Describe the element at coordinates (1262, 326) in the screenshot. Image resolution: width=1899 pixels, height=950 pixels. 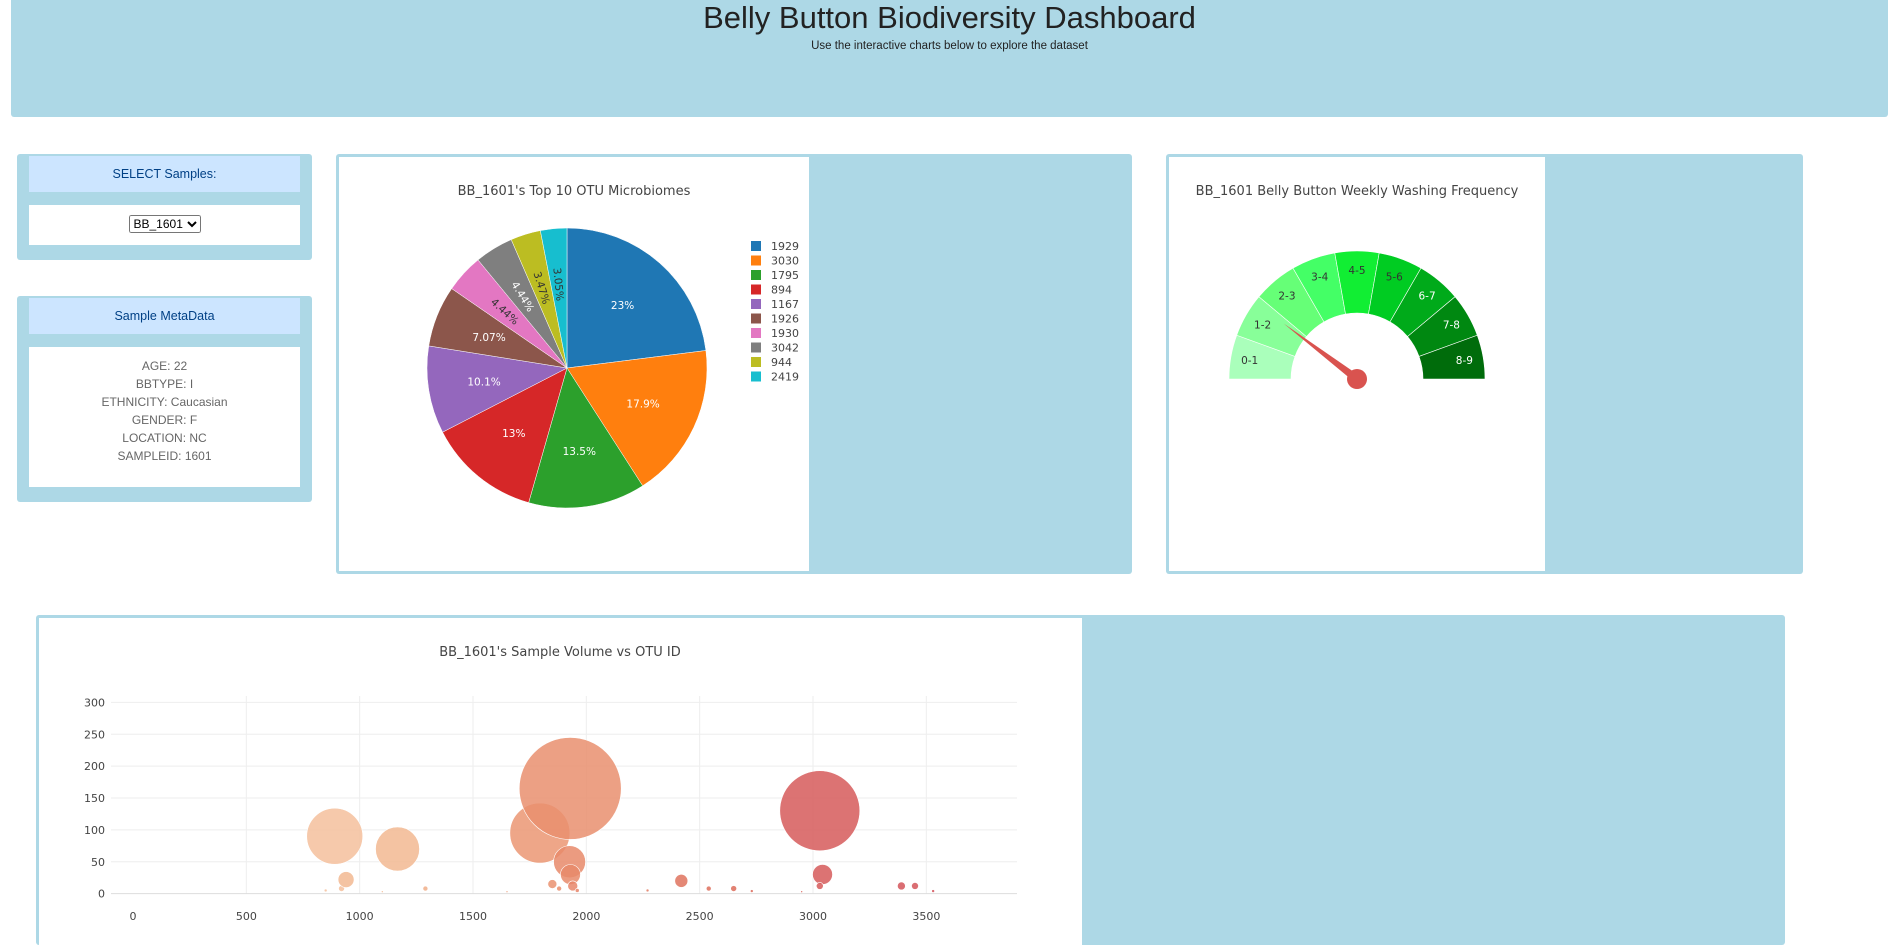
I see `gauge-label-1-2: 1-2` at that location.